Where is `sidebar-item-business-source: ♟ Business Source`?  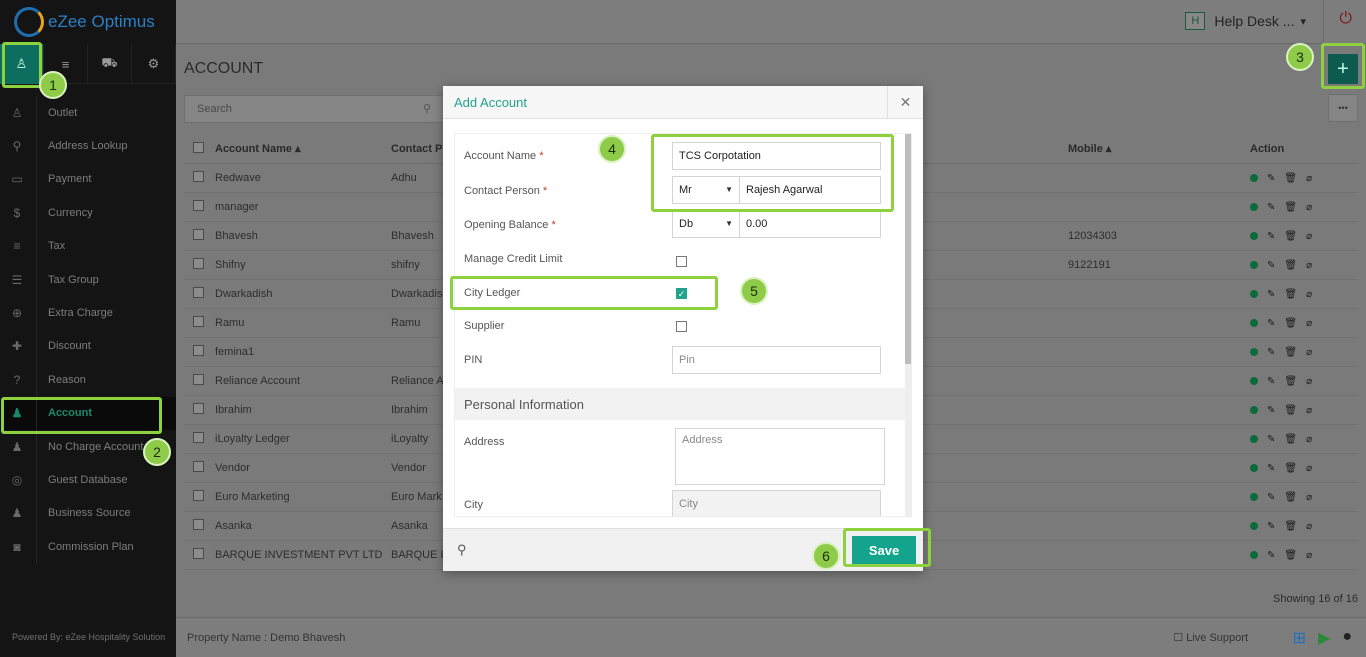
sidebar-item-business-source: ♟ Business Source is located at coordinates (88, 513).